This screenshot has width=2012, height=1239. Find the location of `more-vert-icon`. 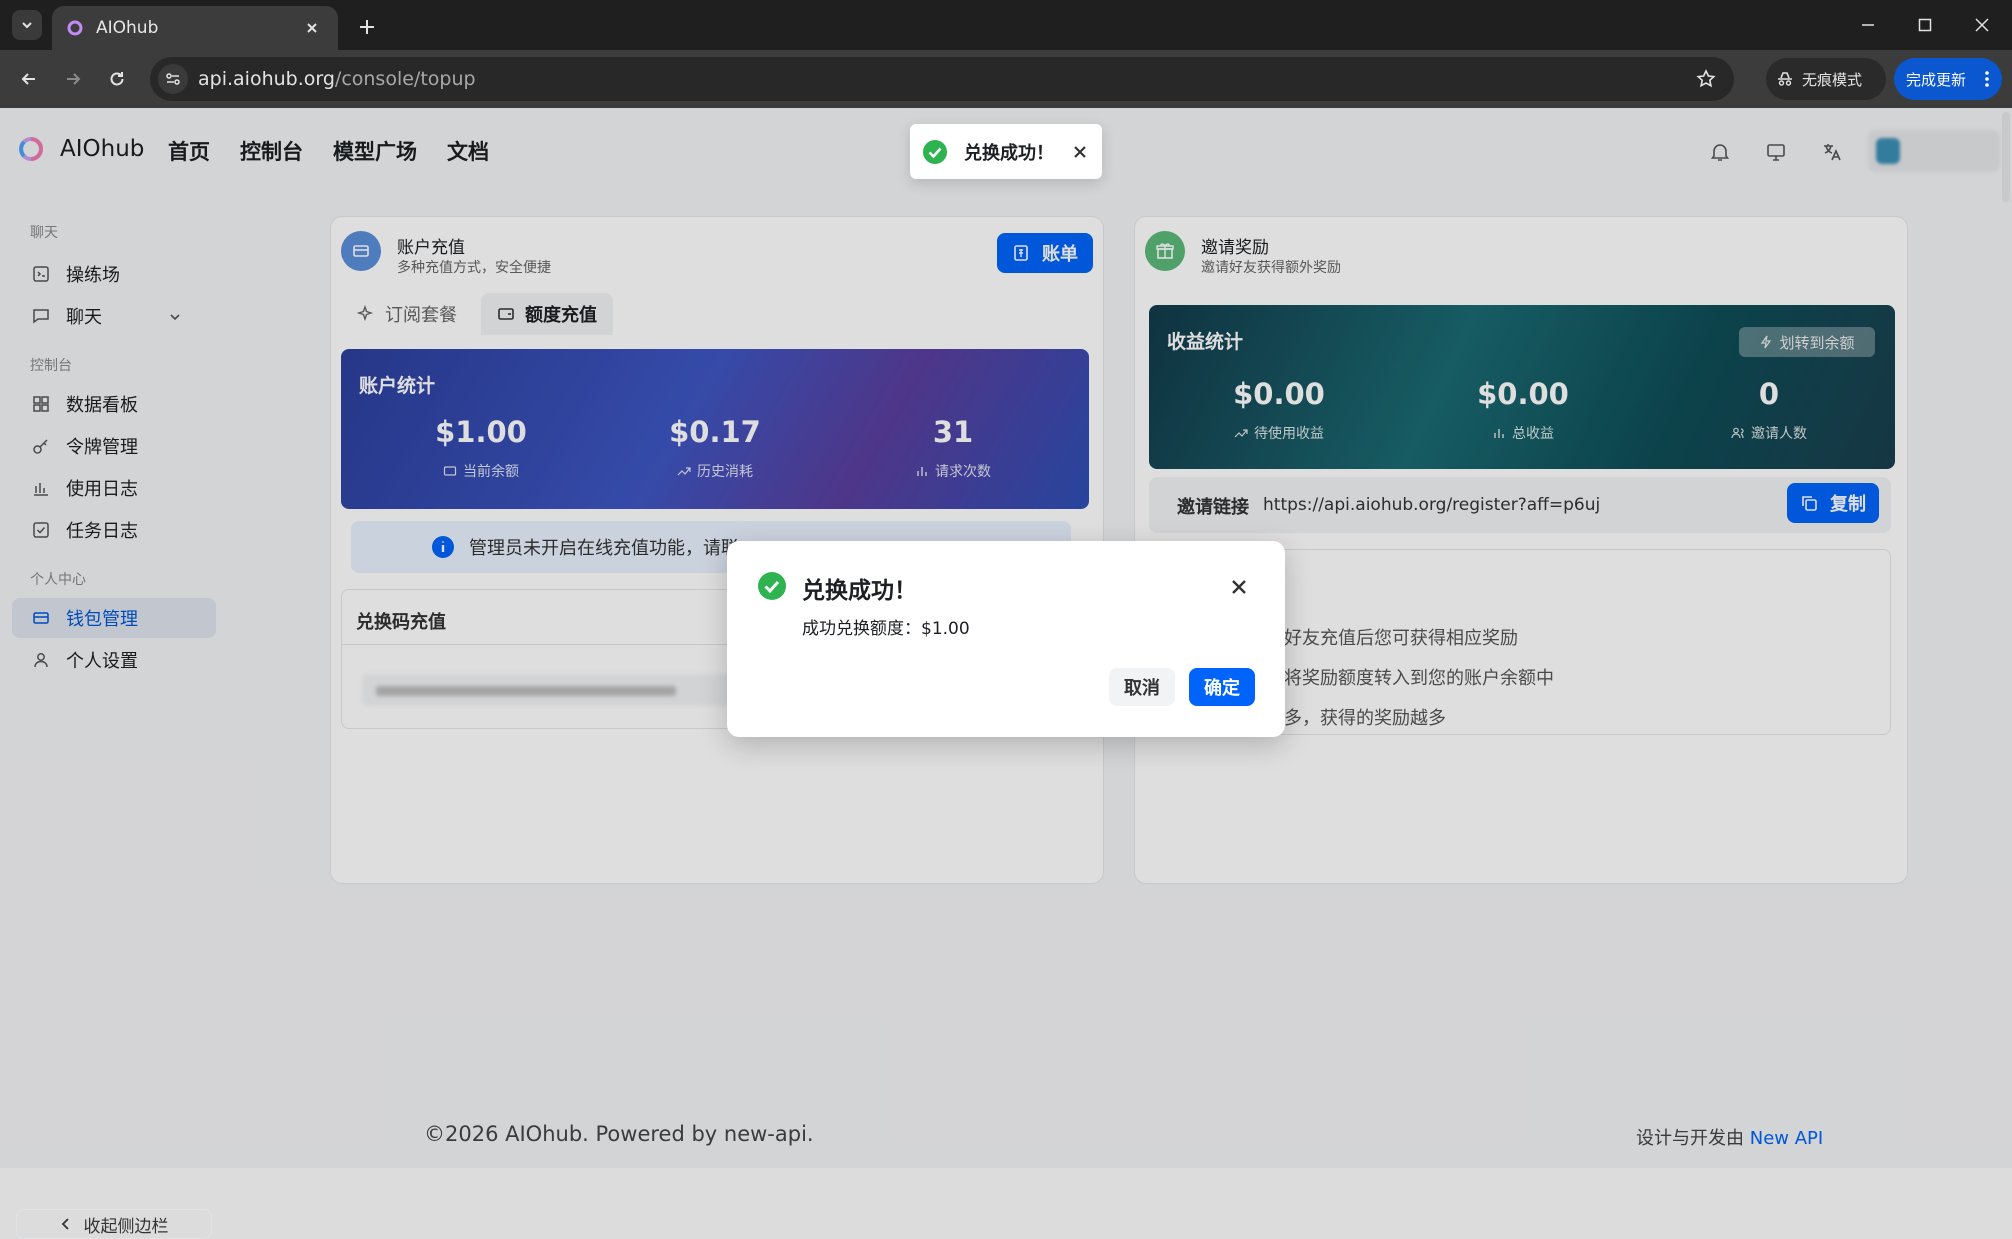

more-vert-icon is located at coordinates (1987, 79).